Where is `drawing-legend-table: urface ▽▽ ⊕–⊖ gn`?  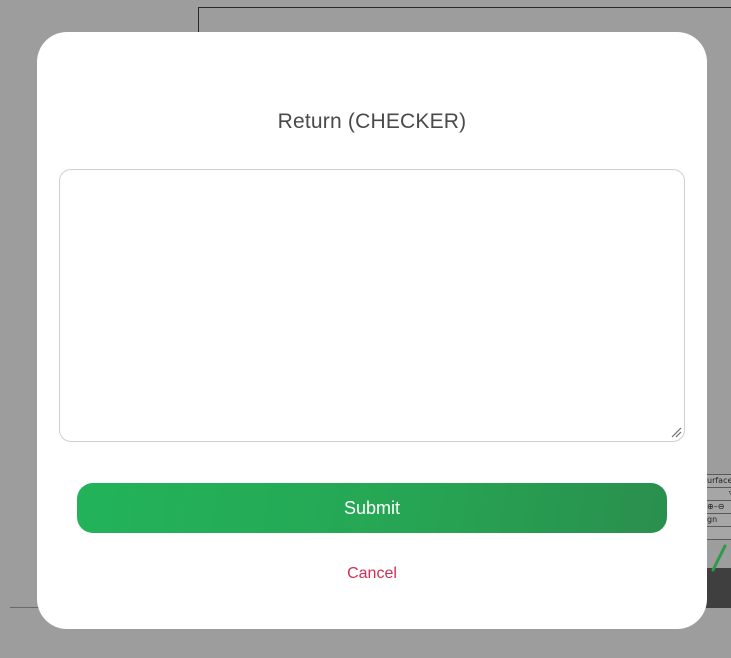
drawing-legend-table: urface ▽▽ ⊕–⊖ gn is located at coordinates (717, 507).